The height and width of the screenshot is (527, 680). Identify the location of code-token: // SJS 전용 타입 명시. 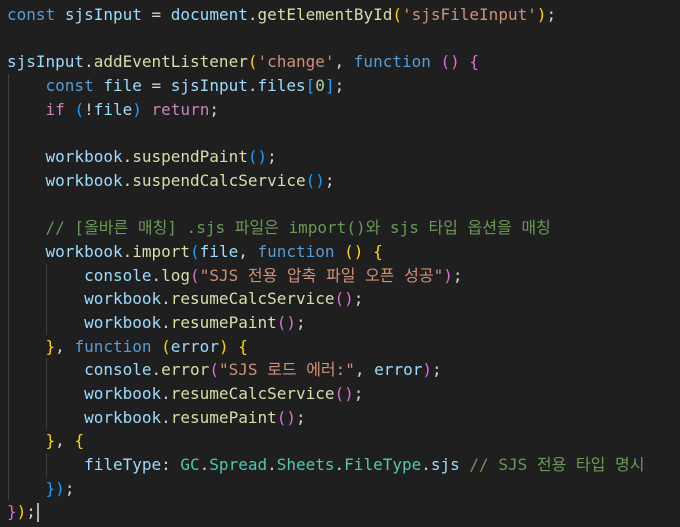
(557, 465).